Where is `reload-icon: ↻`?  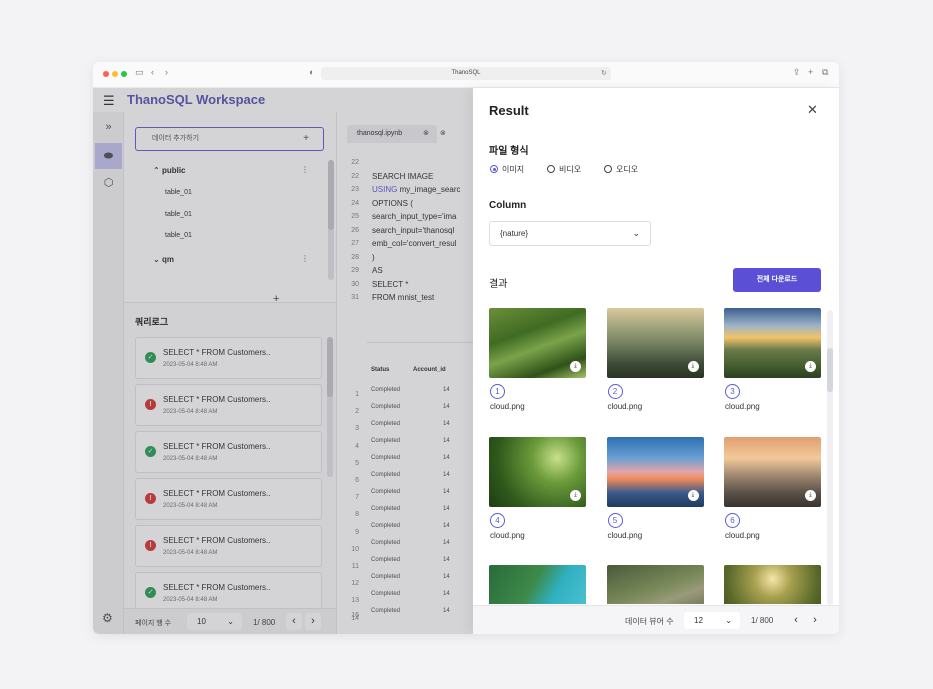
reload-icon: ↻ is located at coordinates (604, 73).